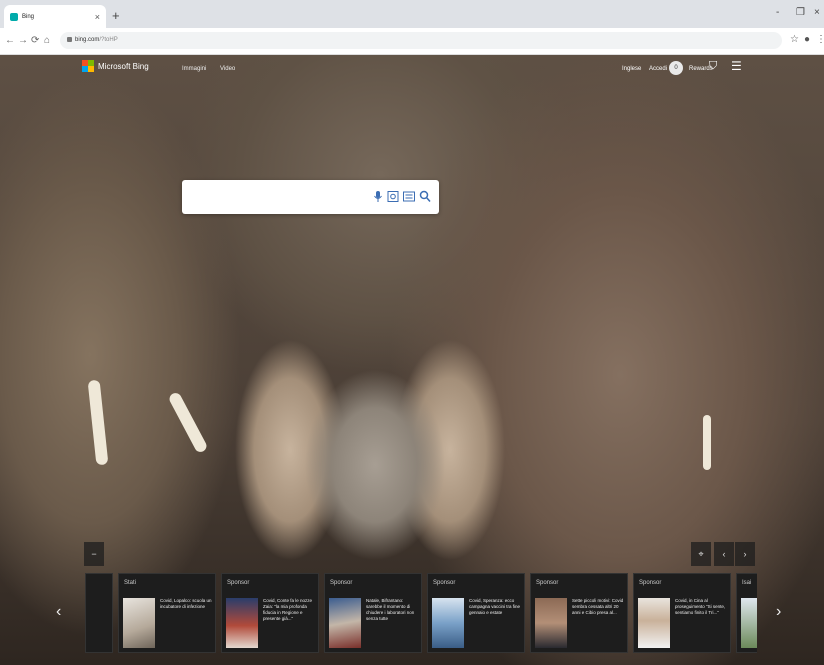 The image size is (824, 665). I want to click on language-link: Inglese, so click(631, 69).